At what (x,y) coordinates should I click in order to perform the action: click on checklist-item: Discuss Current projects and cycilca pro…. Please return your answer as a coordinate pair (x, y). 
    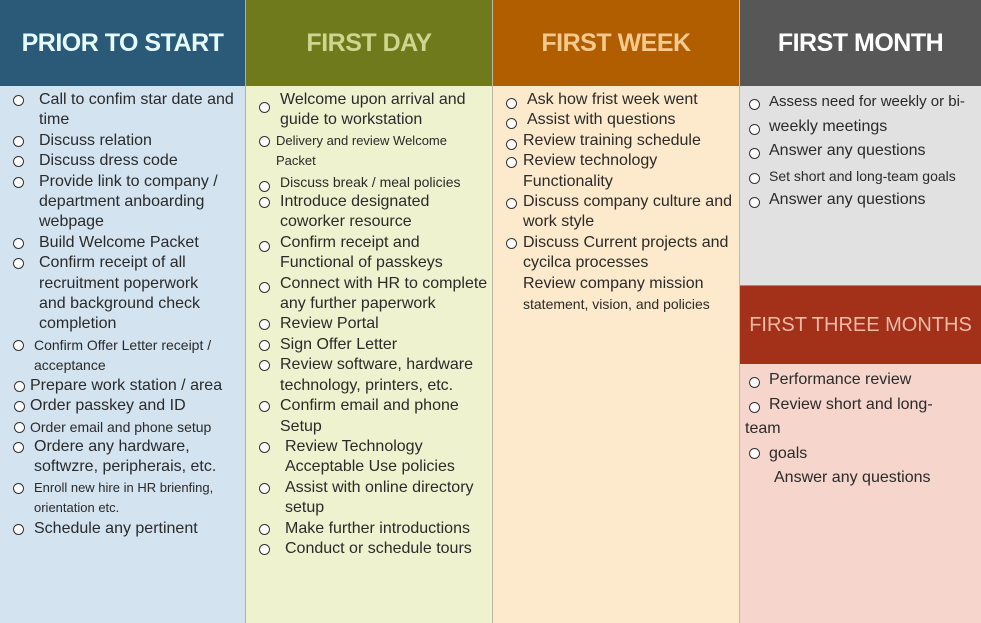
    Looking at the image, I should click on (616, 253).